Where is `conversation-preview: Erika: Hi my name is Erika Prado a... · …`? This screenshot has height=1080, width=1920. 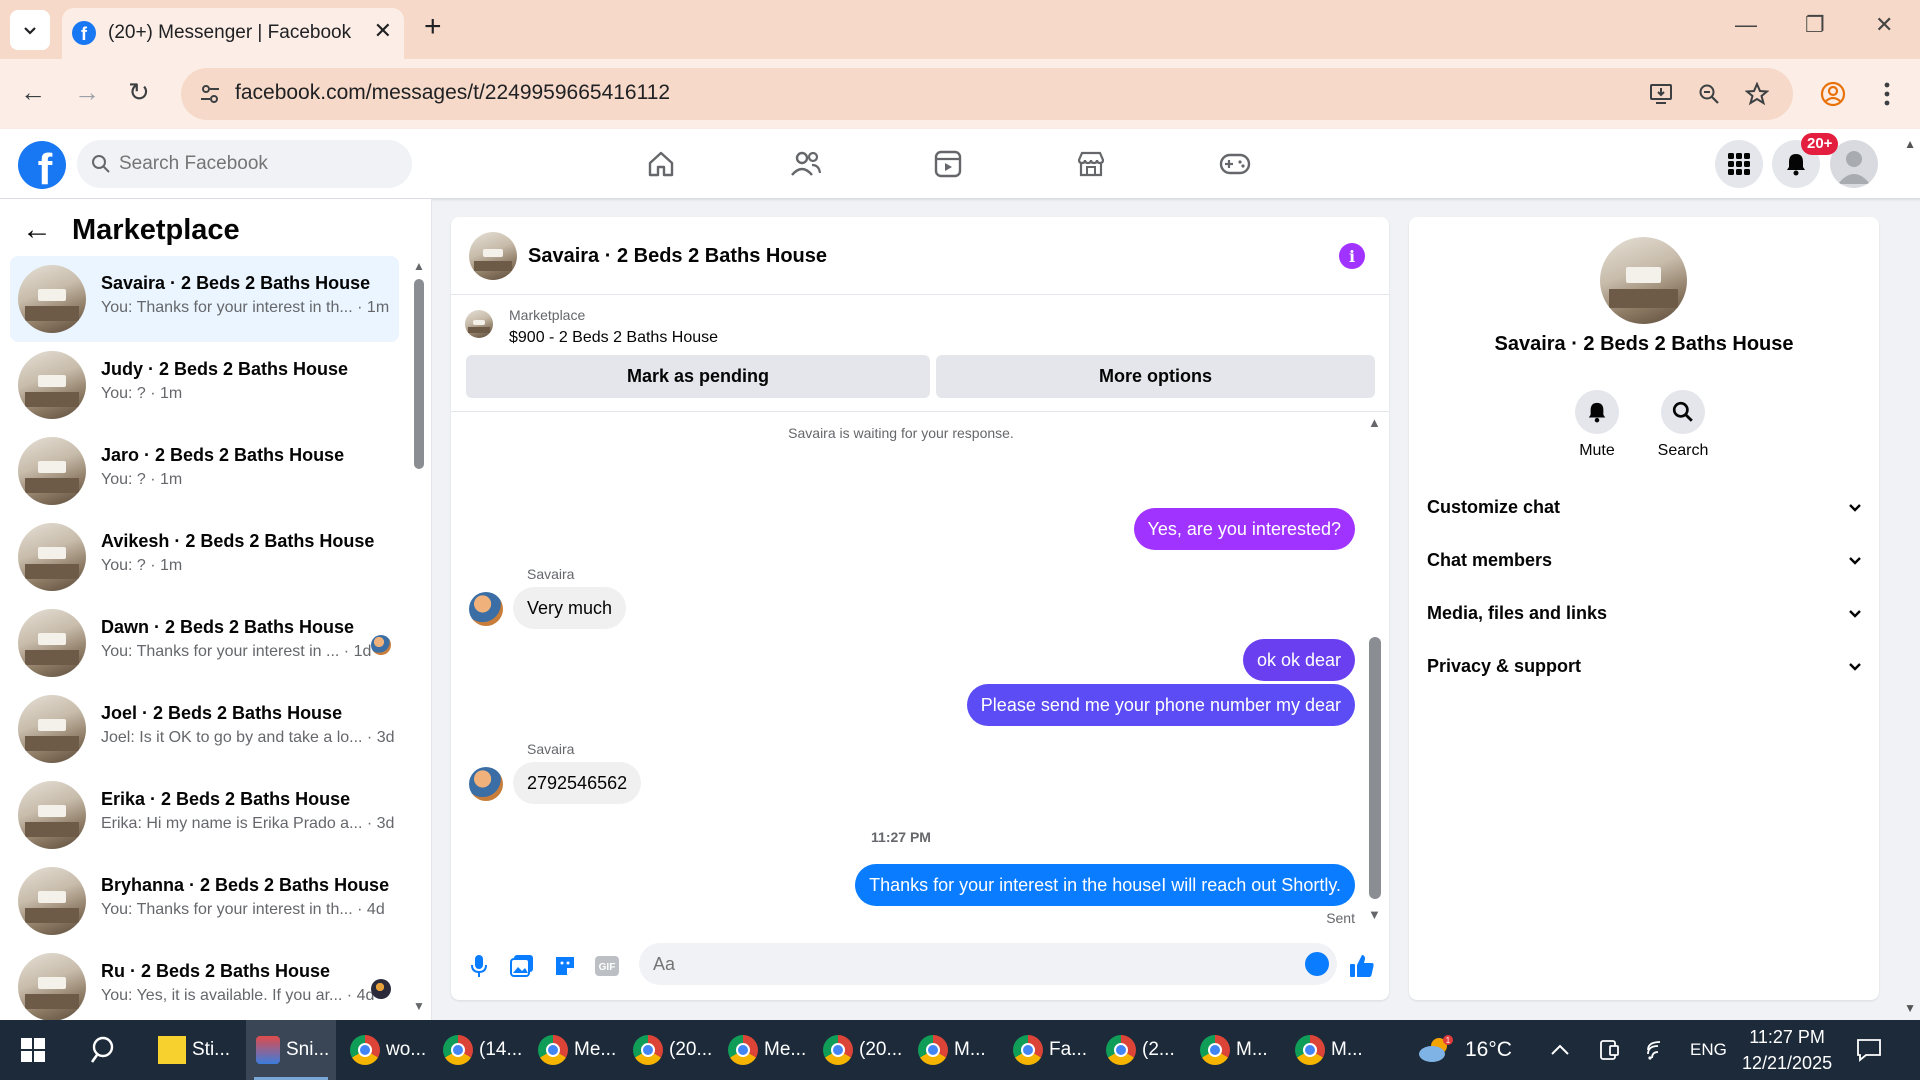 conversation-preview: Erika: Hi my name is Erika Prado a... · … is located at coordinates (248, 823).